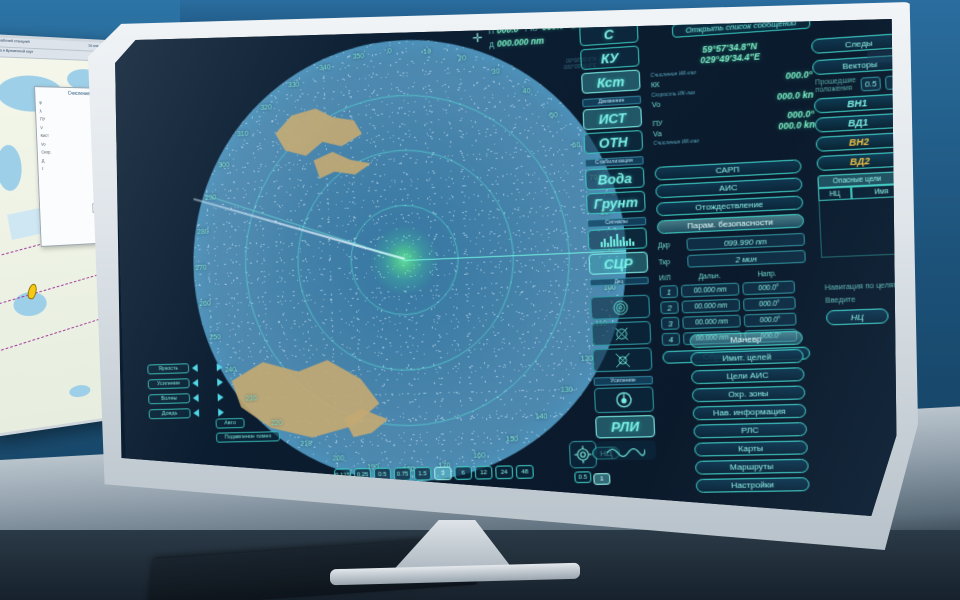  Describe the element at coordinates (856, 161) in the screenshot. I see `vrm-ebl-button-ВД2: ВД2` at that location.